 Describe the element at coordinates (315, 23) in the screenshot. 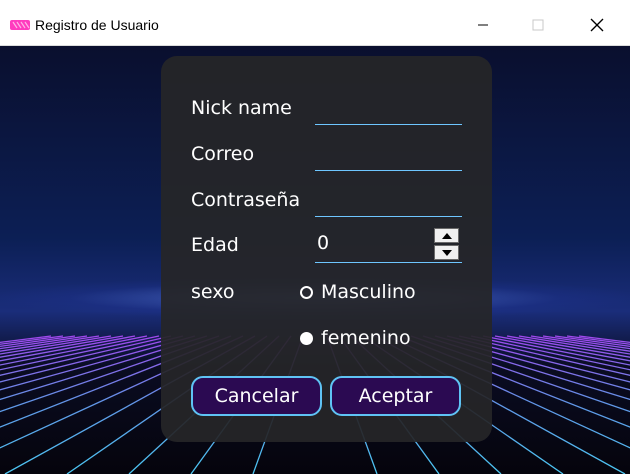

I see `title-bar: Registro de Usuario` at that location.